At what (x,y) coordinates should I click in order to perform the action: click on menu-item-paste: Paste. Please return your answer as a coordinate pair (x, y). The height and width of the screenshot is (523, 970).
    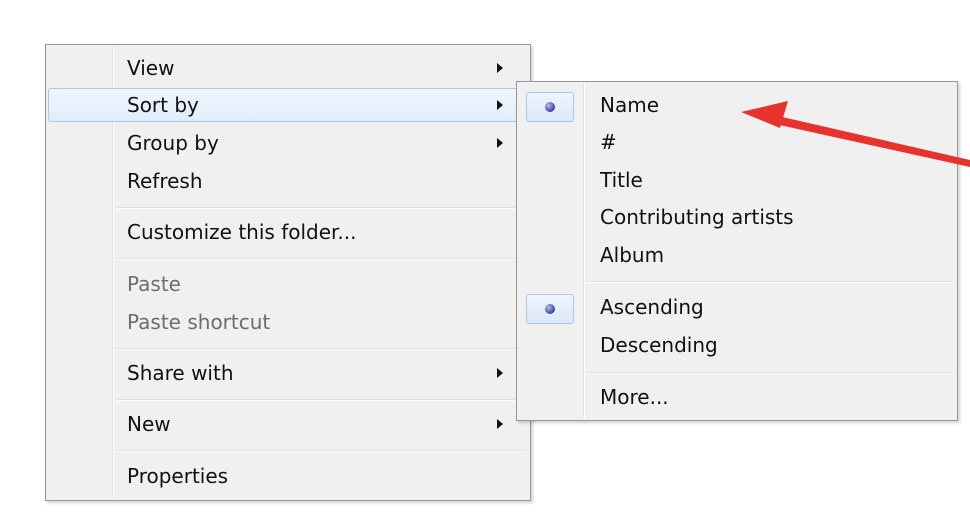
    Looking at the image, I should click on (288, 284).